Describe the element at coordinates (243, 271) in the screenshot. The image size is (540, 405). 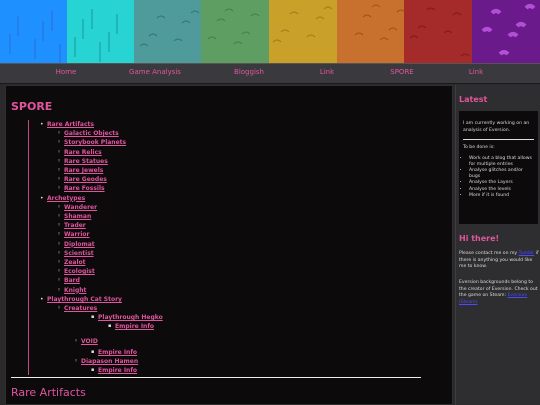
I see `toc-item: Ecologist` at that location.